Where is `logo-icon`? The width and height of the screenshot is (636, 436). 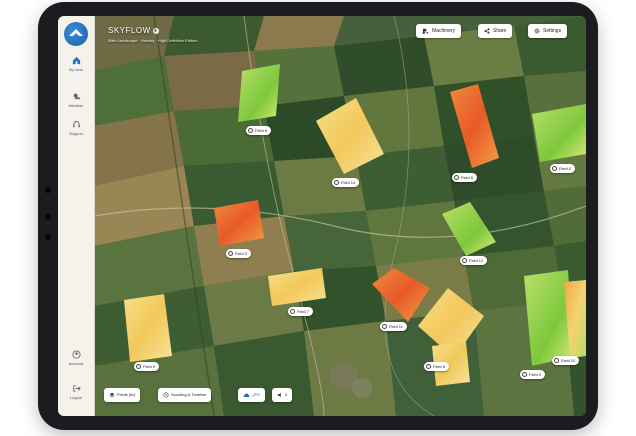
logo-icon is located at coordinates (76, 32).